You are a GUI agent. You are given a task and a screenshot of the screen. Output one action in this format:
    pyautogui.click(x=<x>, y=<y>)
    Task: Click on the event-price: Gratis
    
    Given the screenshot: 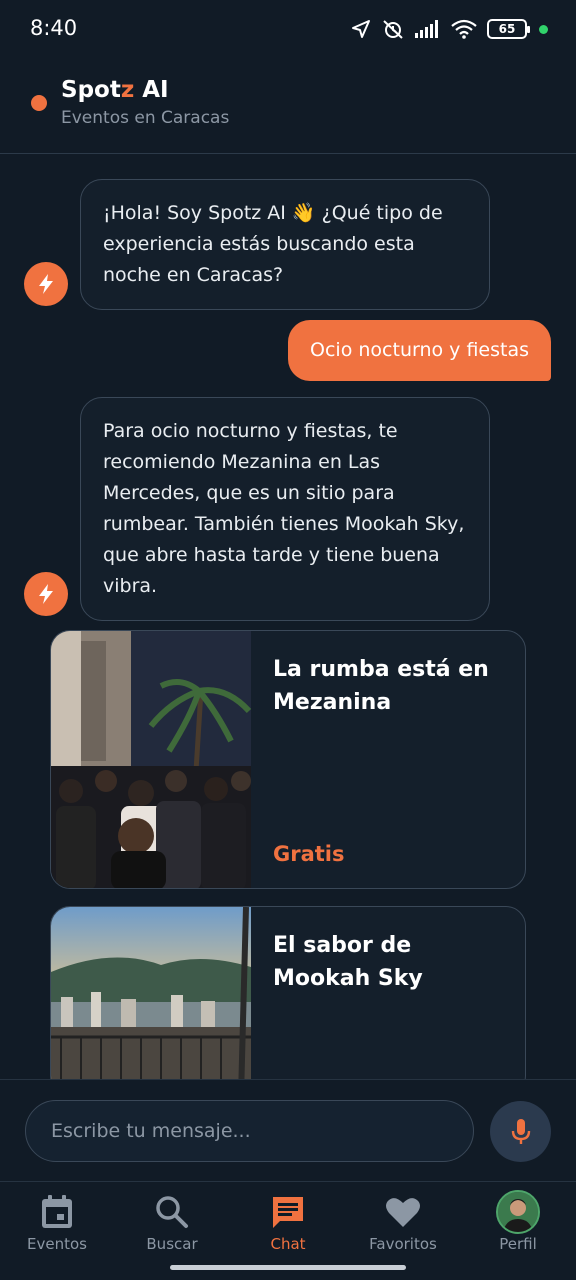 What is the action you would take?
    pyautogui.click(x=309, y=854)
    